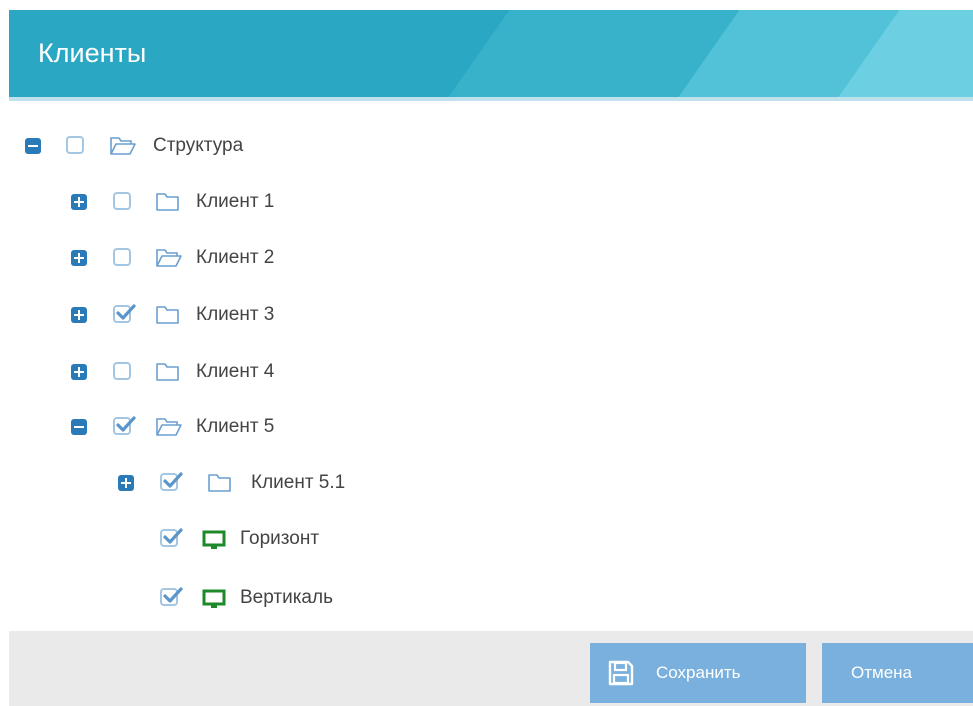  What do you see at coordinates (235, 427) in the screenshot?
I see `tree-node-label: Клиент 5` at bounding box center [235, 427].